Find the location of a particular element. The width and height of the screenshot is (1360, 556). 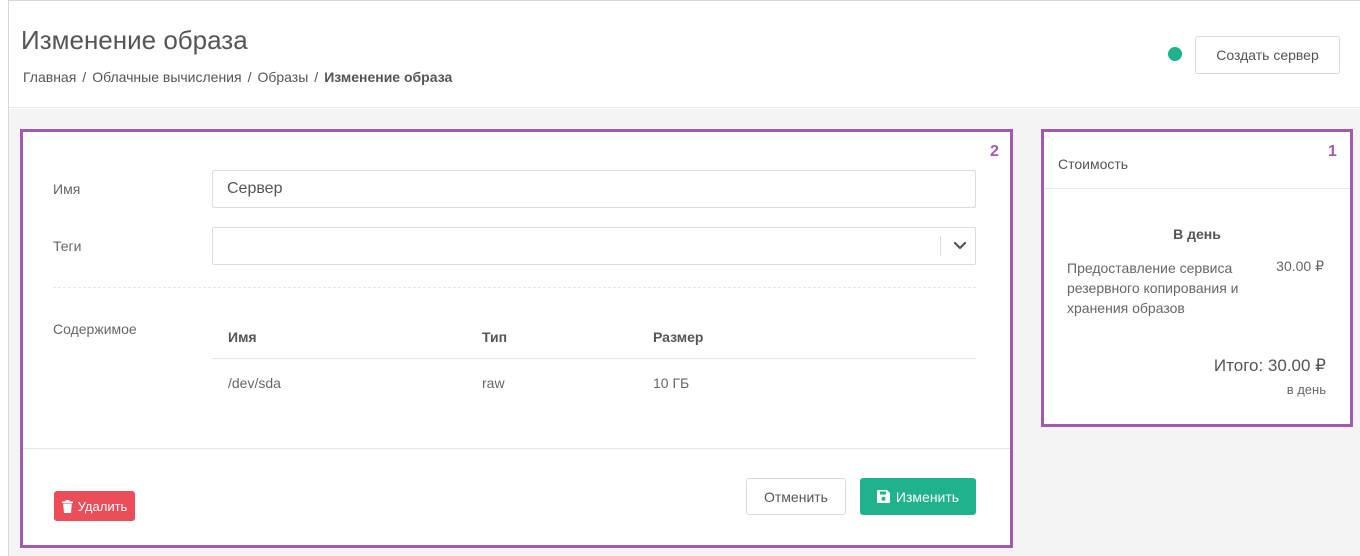

save-button: Изменить is located at coordinates (918, 496).